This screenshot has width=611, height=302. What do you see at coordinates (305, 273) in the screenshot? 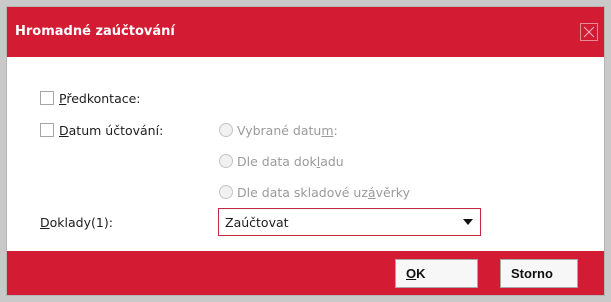
I see `dialog-footer: OK Storno` at bounding box center [305, 273].